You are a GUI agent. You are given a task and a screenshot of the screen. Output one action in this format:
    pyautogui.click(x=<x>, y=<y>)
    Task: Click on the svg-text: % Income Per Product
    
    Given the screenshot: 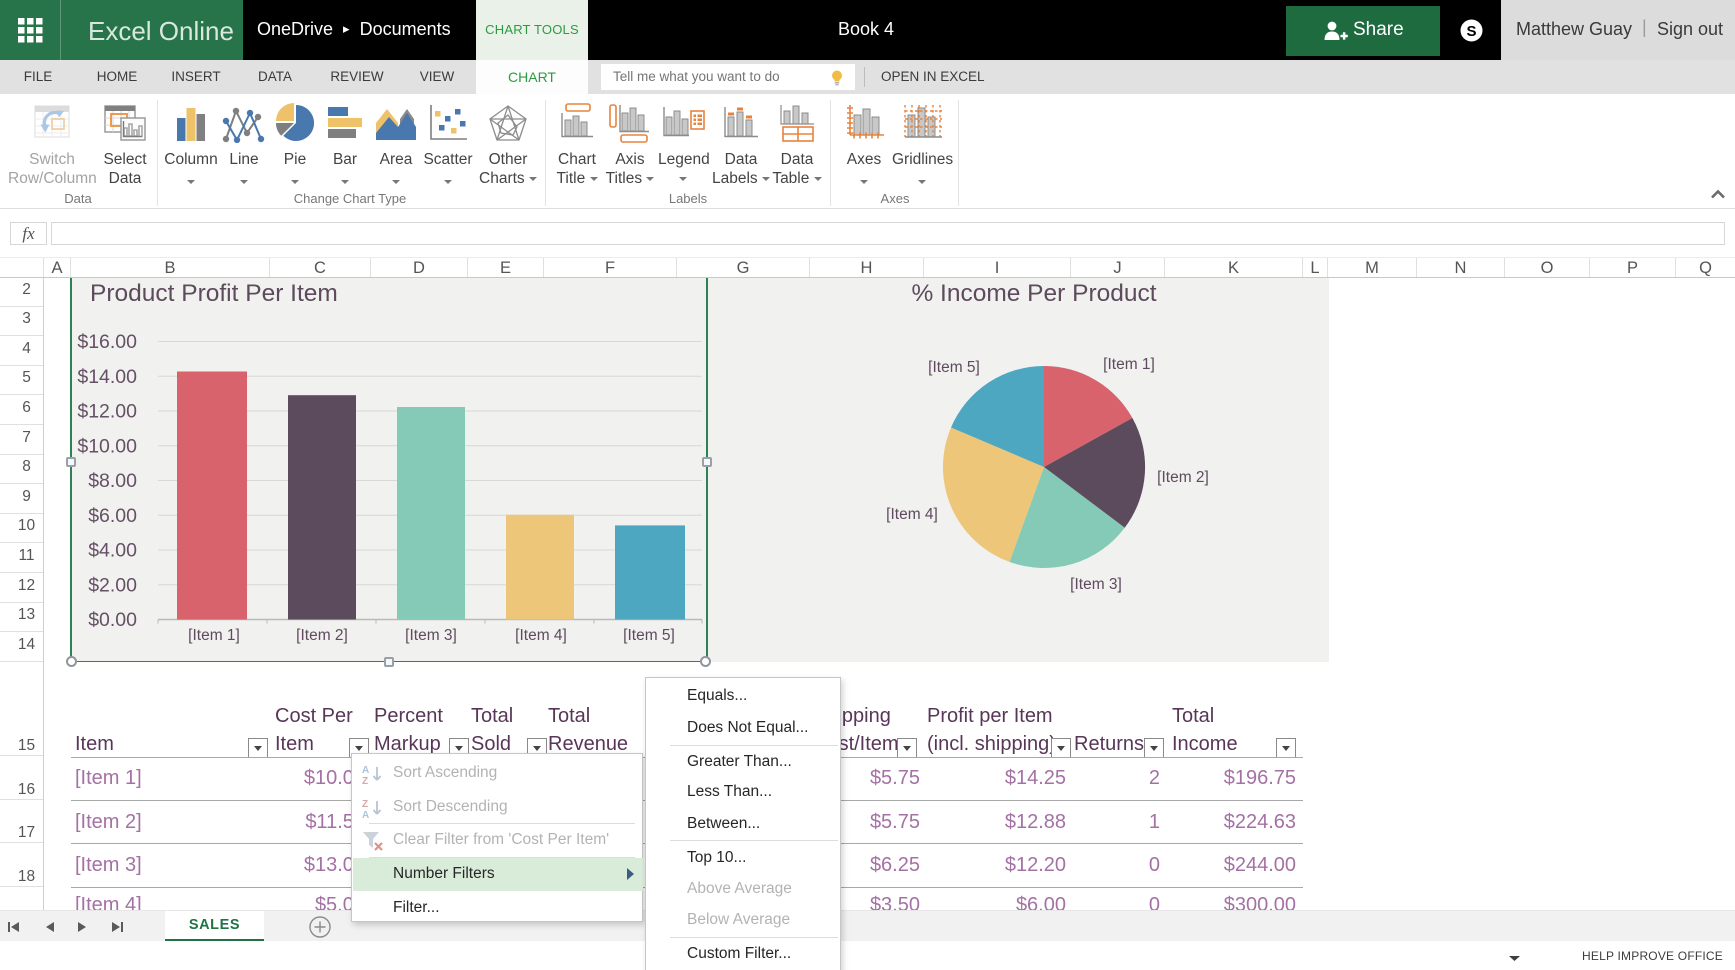 What is the action you would take?
    pyautogui.click(x=1033, y=293)
    